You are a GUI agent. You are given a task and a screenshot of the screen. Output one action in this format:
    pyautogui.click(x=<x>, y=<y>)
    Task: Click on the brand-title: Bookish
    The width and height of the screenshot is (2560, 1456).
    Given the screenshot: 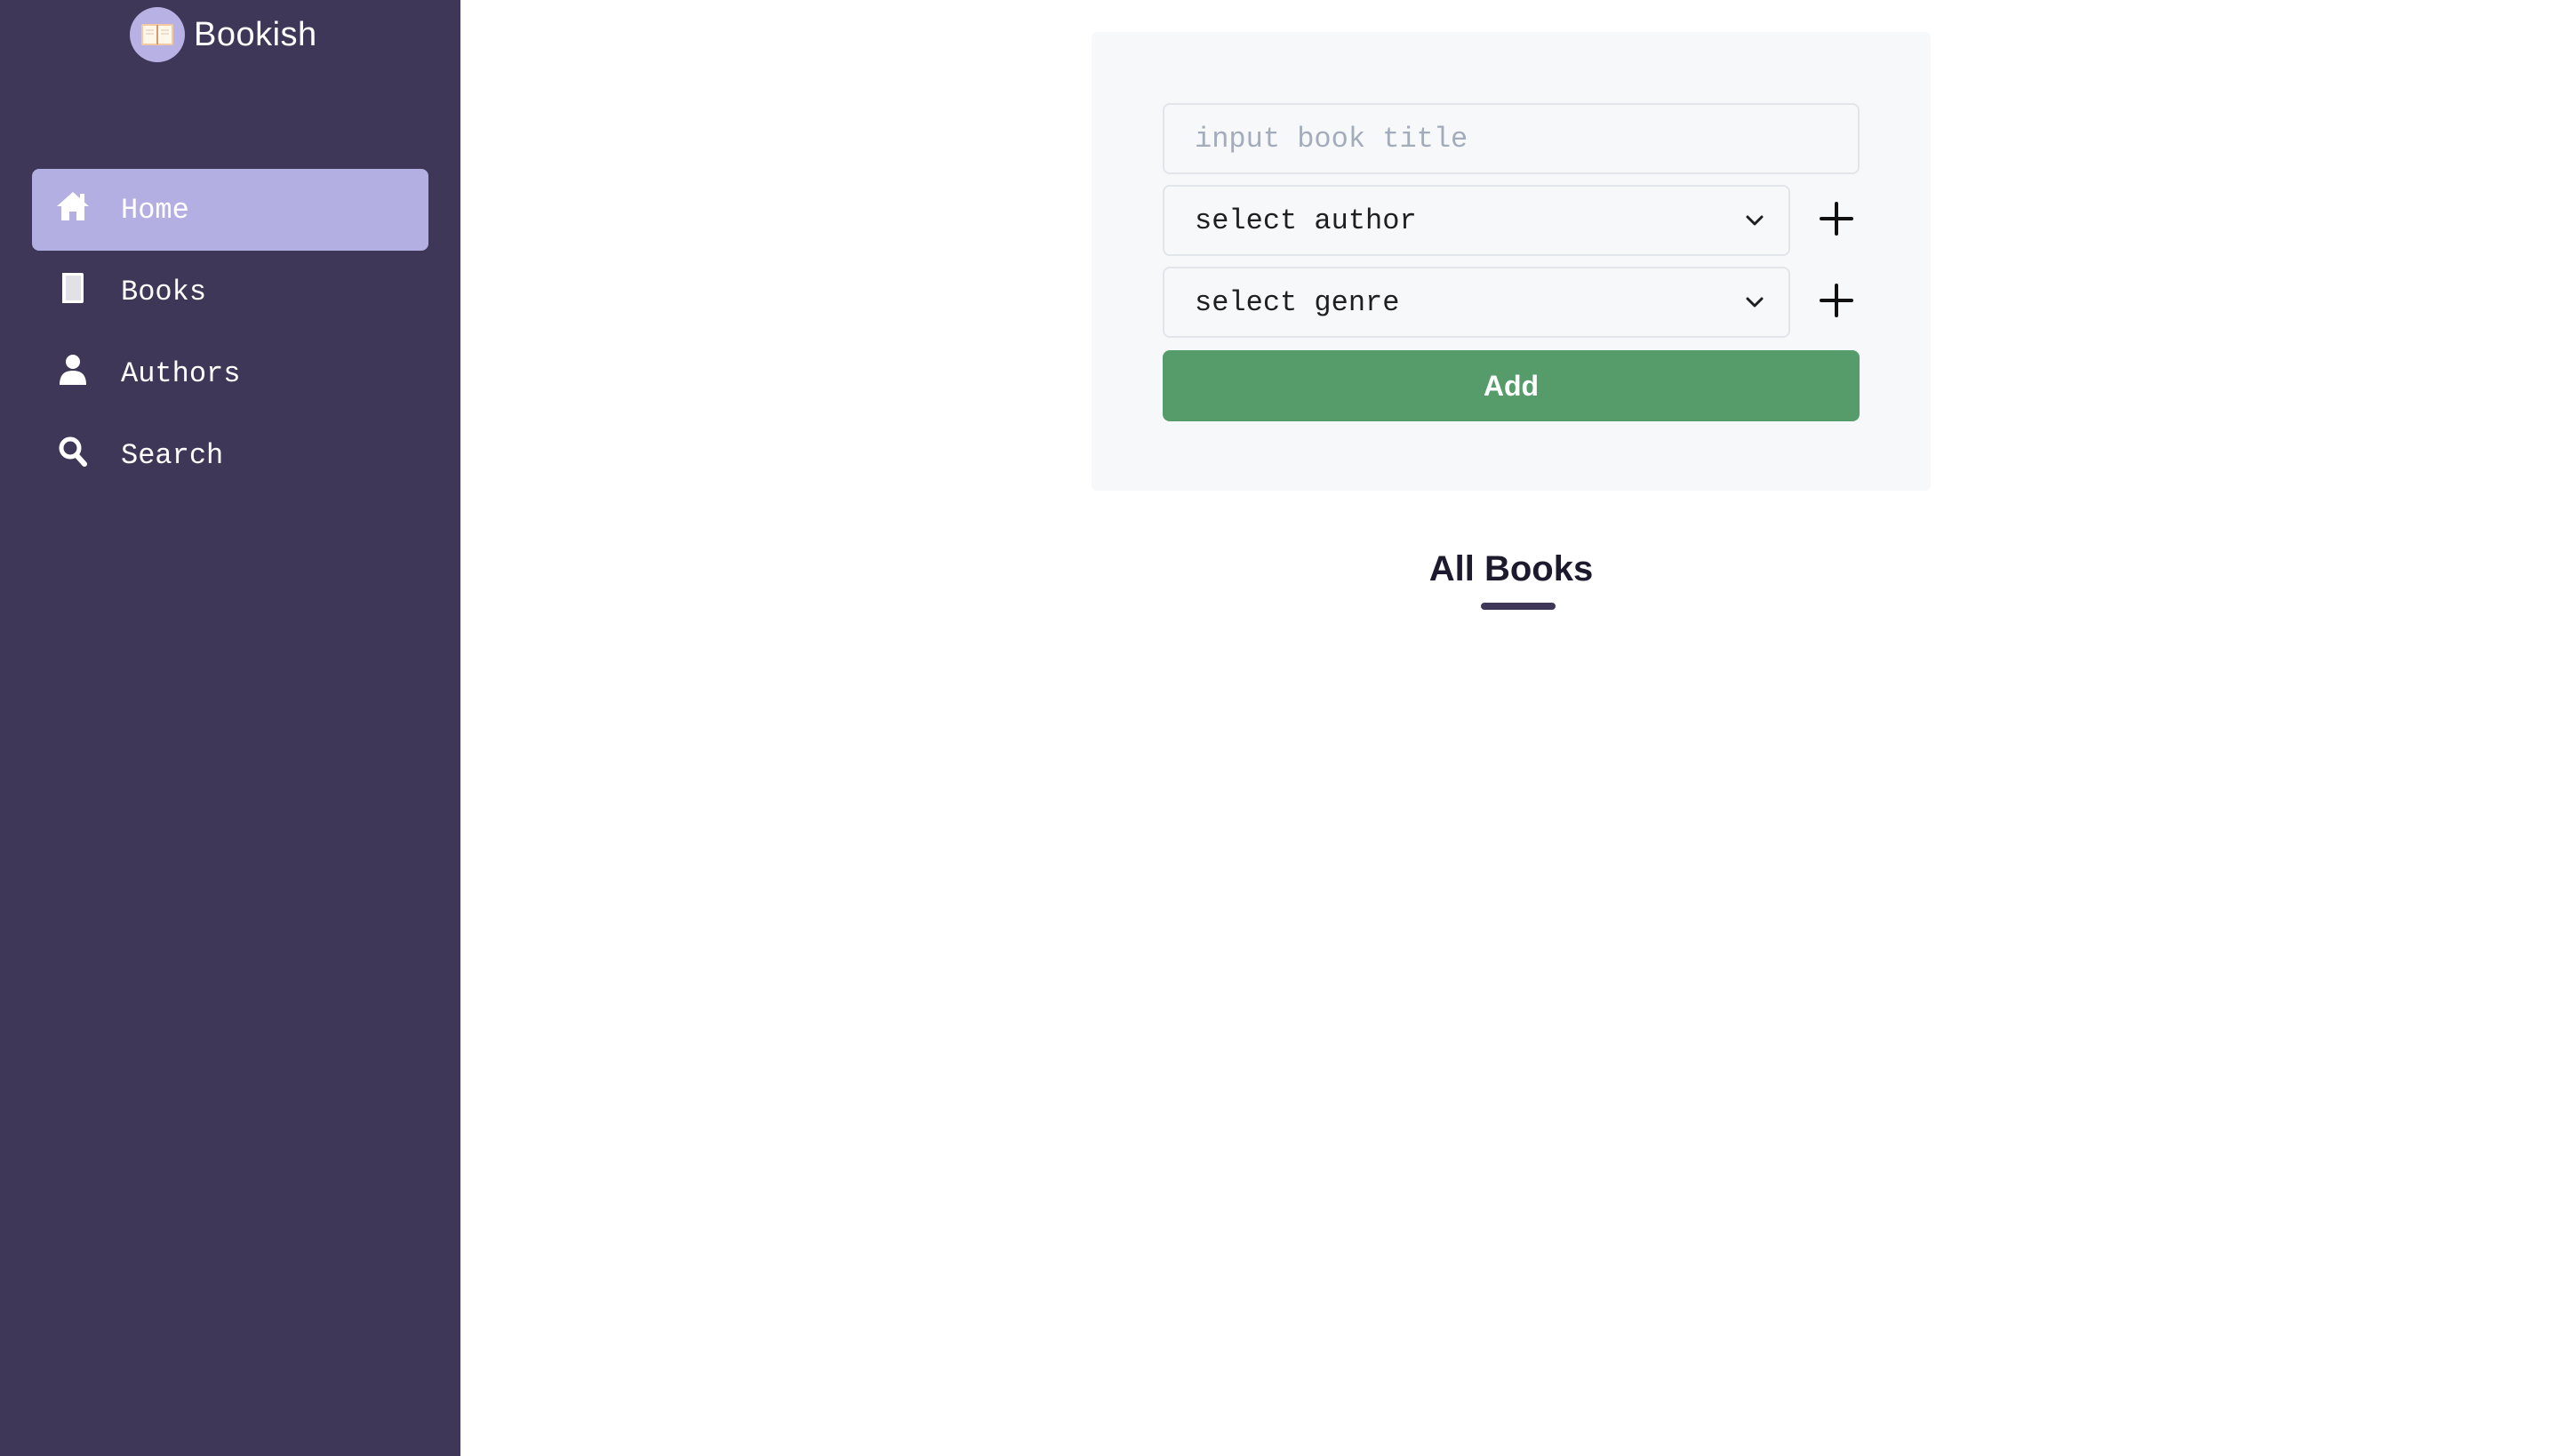 What is the action you would take?
    pyautogui.click(x=255, y=34)
    